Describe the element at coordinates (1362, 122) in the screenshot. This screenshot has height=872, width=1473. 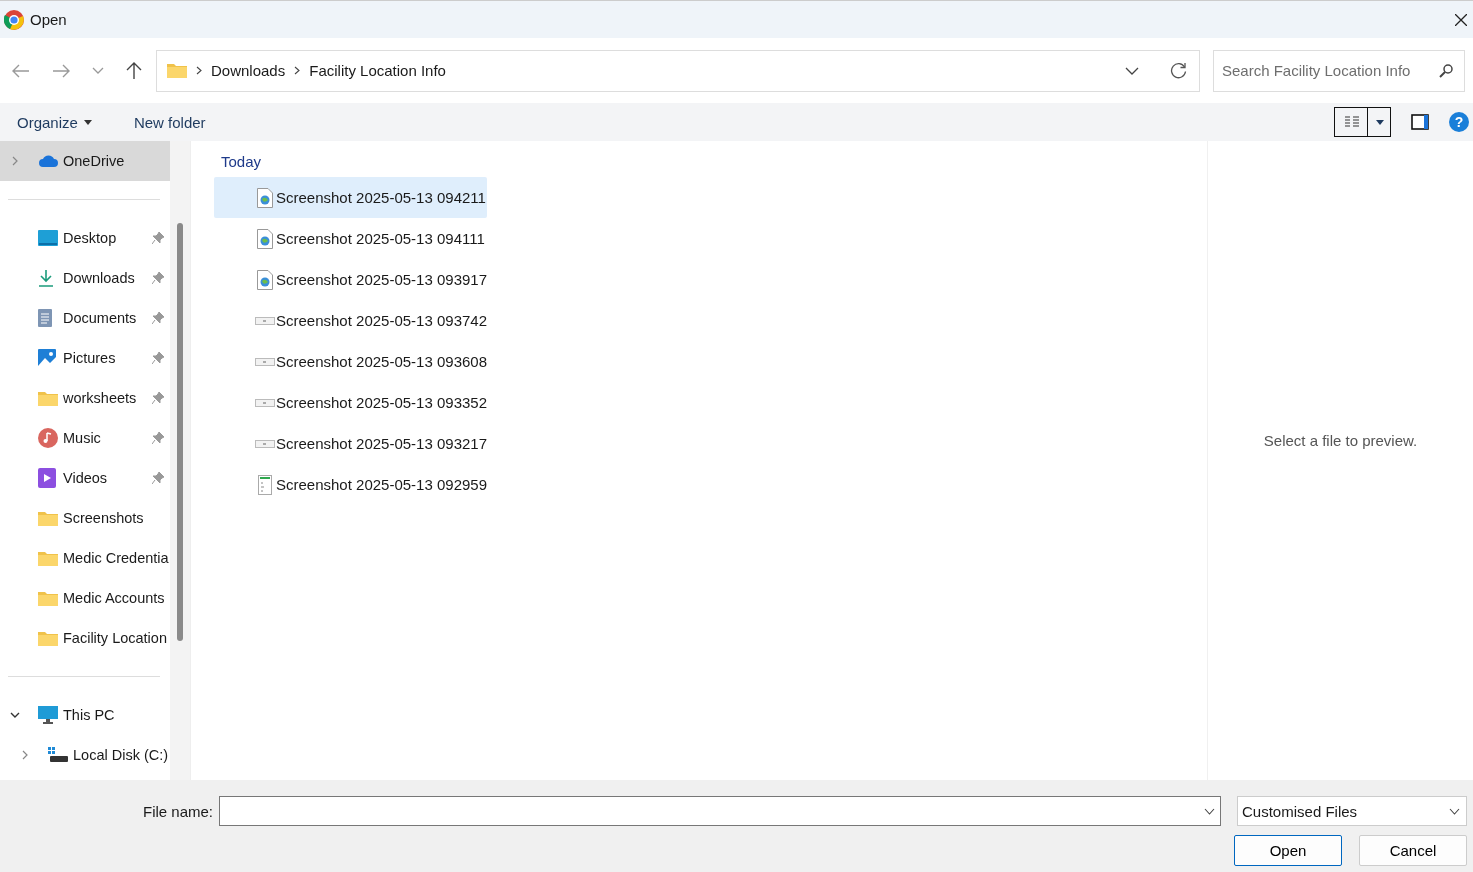
I see `view-options-button` at that location.